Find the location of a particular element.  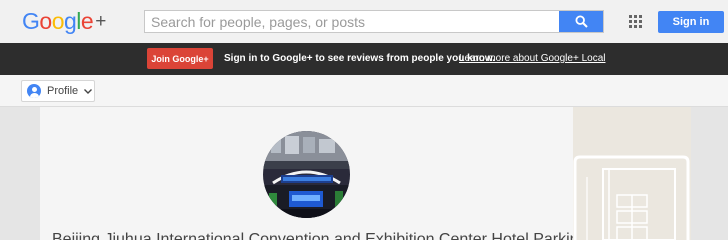

location-map is located at coordinates (632, 173).